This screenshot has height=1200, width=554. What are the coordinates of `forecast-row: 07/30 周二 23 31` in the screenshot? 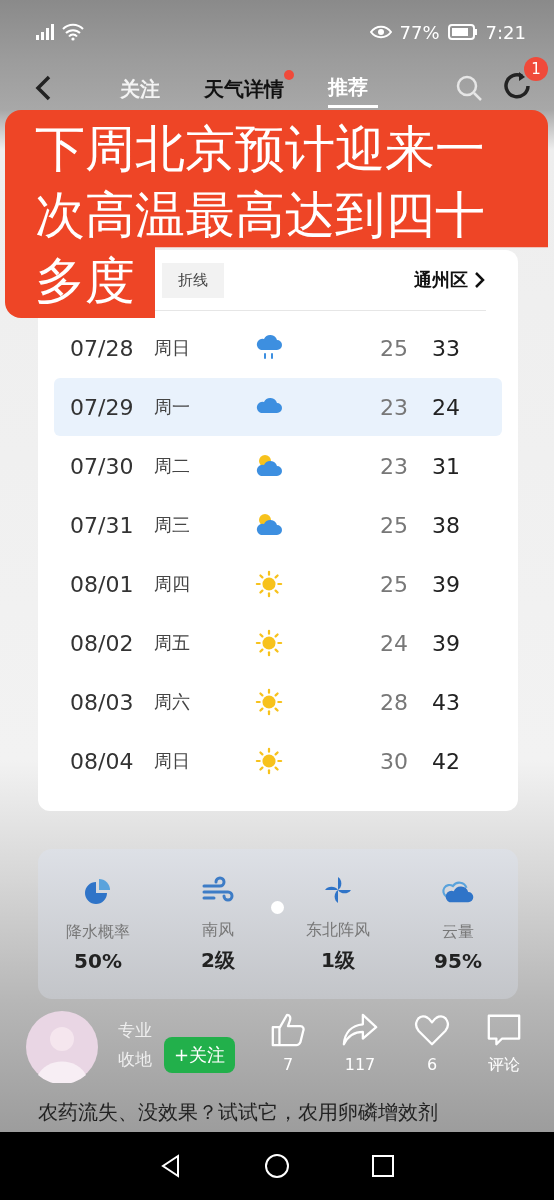 It's located at (278, 466).